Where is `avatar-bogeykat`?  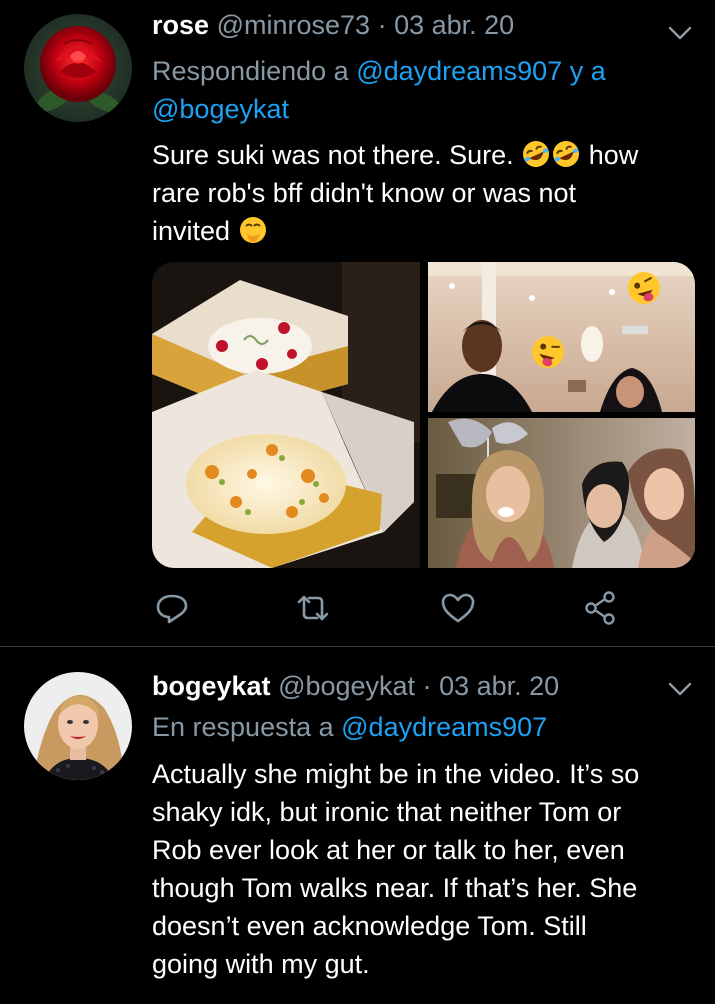
avatar-bogeykat is located at coordinates (78, 726).